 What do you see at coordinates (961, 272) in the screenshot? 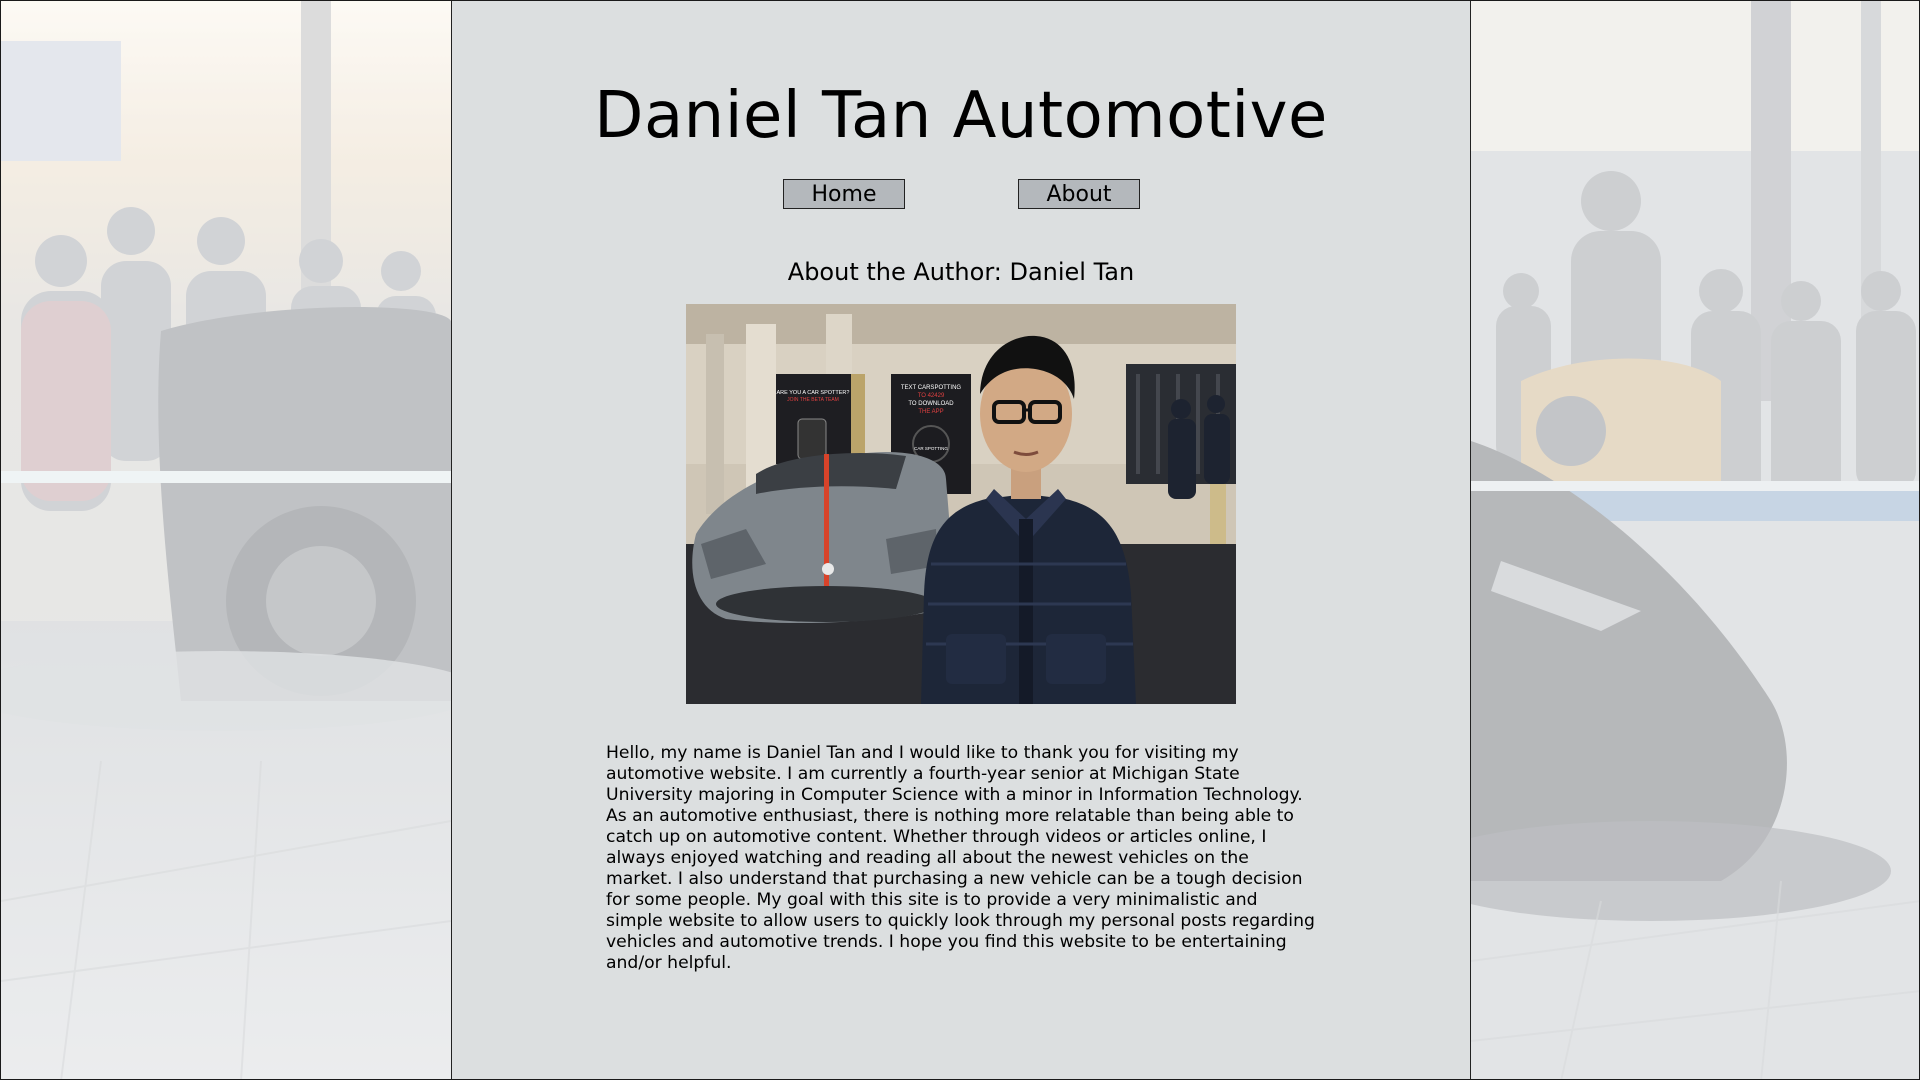
I see `about-heading: About the Author: Daniel Tan` at bounding box center [961, 272].